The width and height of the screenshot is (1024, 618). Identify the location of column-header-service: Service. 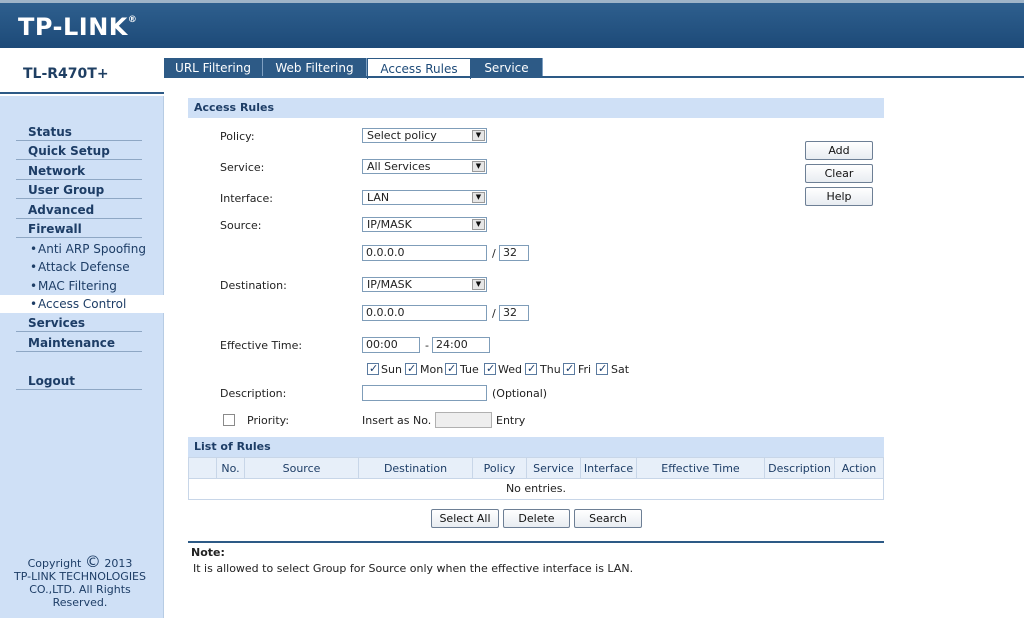
(554, 468).